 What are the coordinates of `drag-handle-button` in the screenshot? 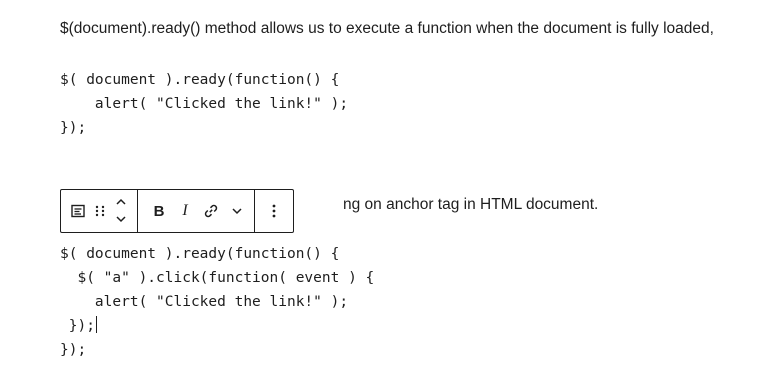 It's located at (100, 211).